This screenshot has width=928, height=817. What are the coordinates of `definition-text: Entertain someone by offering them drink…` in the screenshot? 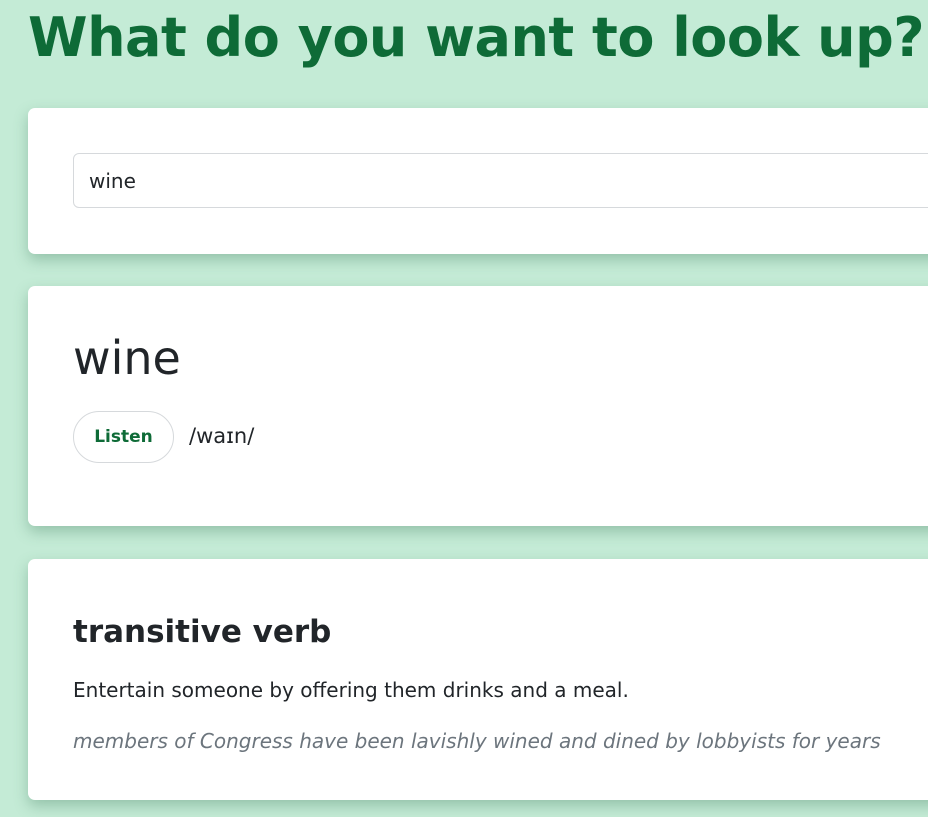 It's located at (351, 690).